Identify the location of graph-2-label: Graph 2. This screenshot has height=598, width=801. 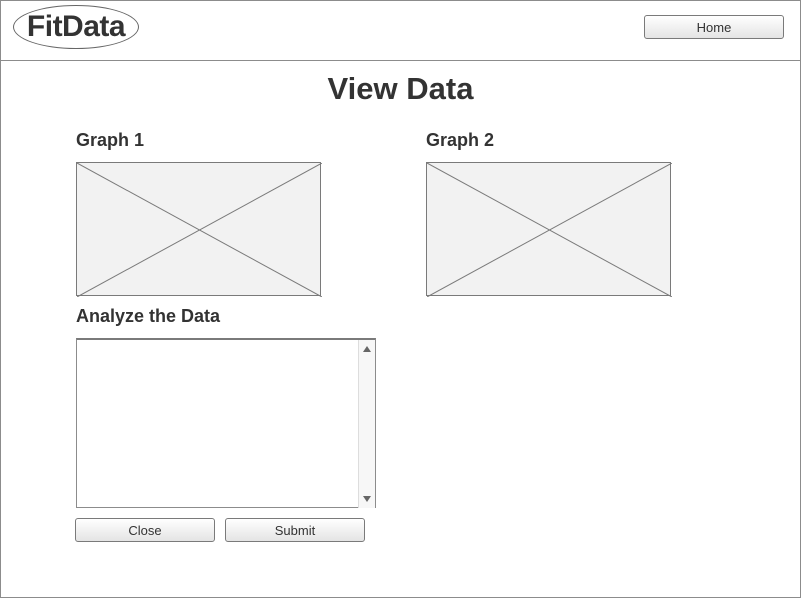
(460, 140).